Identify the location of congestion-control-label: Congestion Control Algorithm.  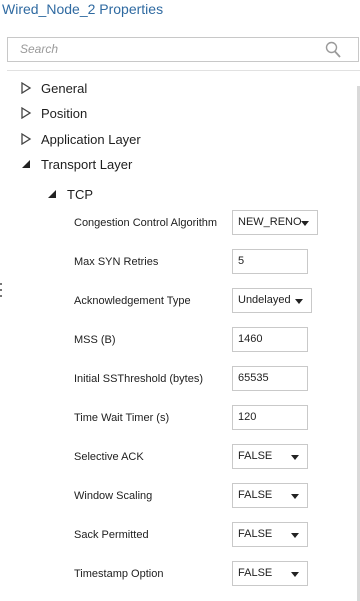
(146, 223).